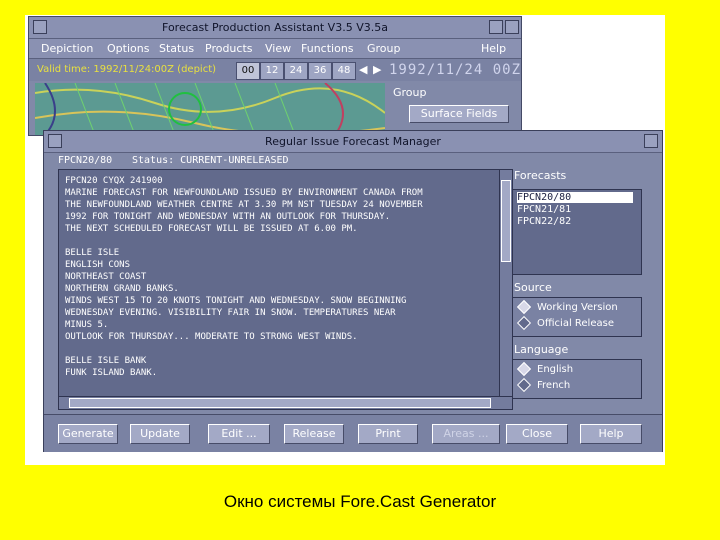  I want to click on horizontal-scroll-thumb, so click(280, 403).